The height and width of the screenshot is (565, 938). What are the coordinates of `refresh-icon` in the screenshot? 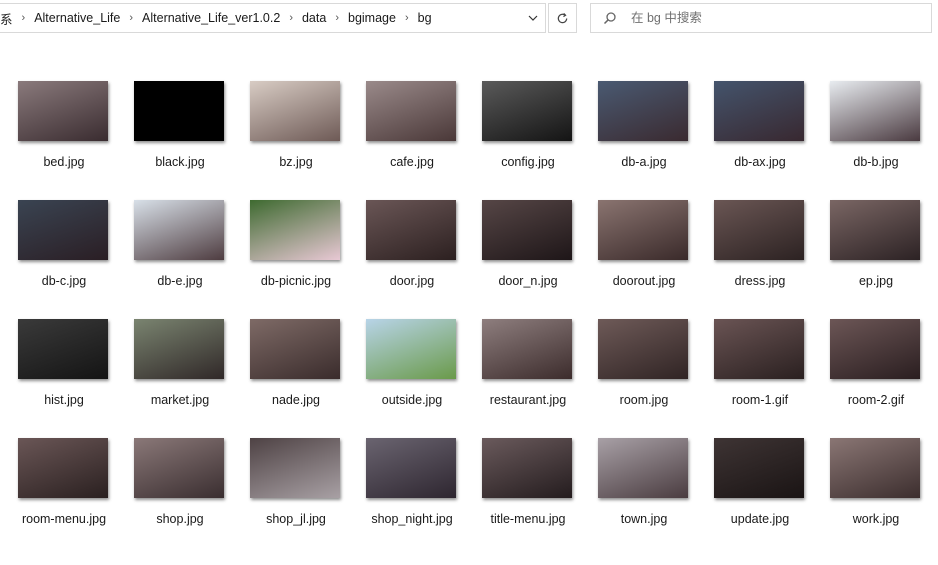 It's located at (562, 17).